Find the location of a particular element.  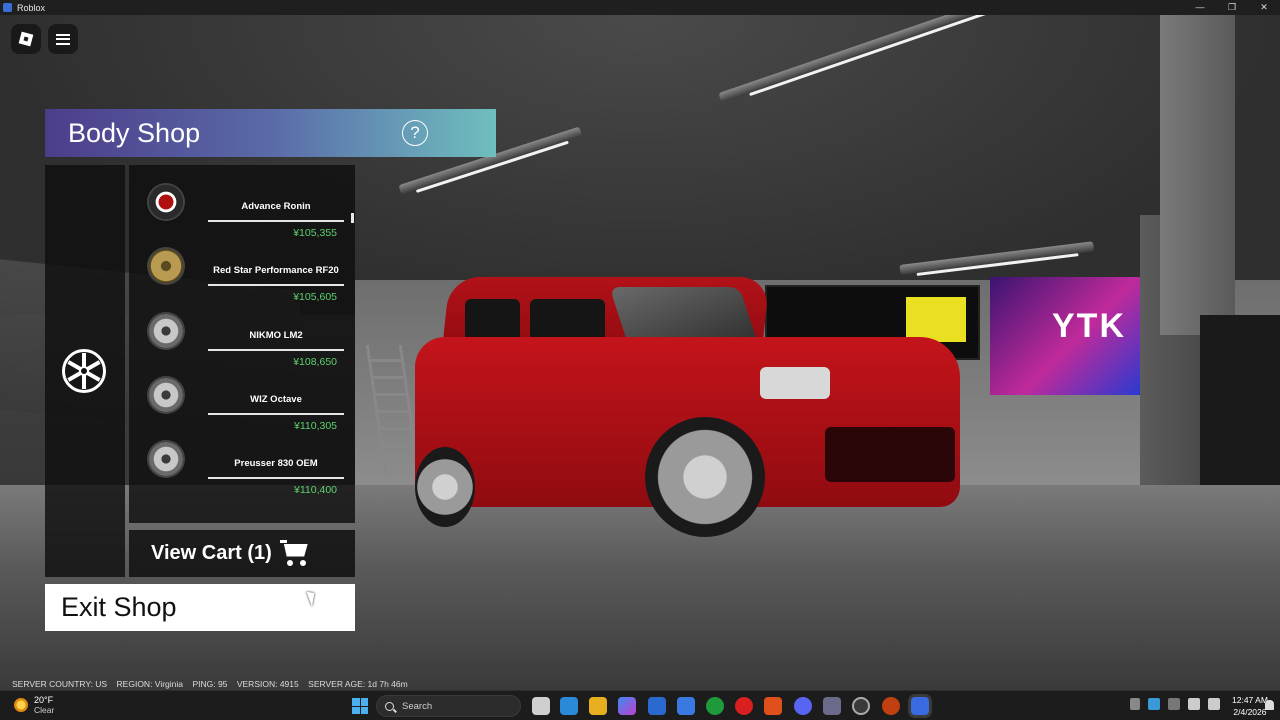

obs-icon is located at coordinates (861, 706).